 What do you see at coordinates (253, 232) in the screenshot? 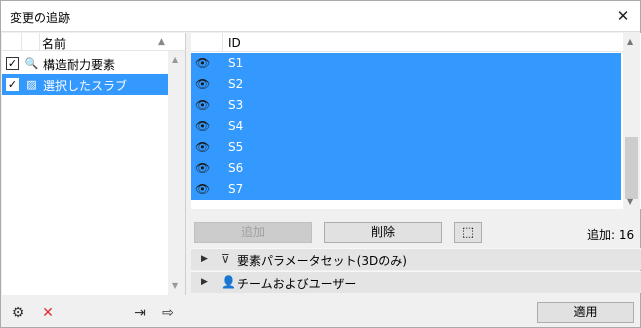
I see `add-button: 追加` at bounding box center [253, 232].